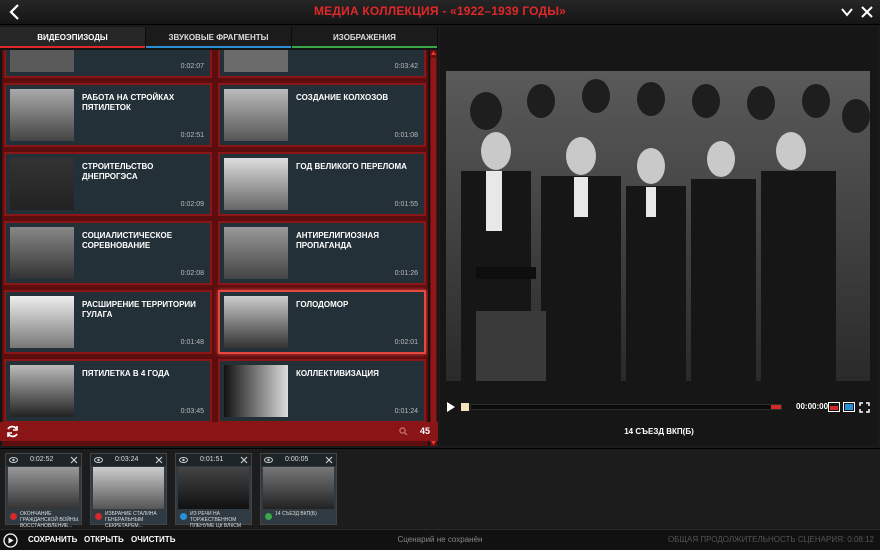  What do you see at coordinates (296, 514) in the screenshot?
I see `clip-label: 14 СЪЕЗД ВКП(Б)` at bounding box center [296, 514].